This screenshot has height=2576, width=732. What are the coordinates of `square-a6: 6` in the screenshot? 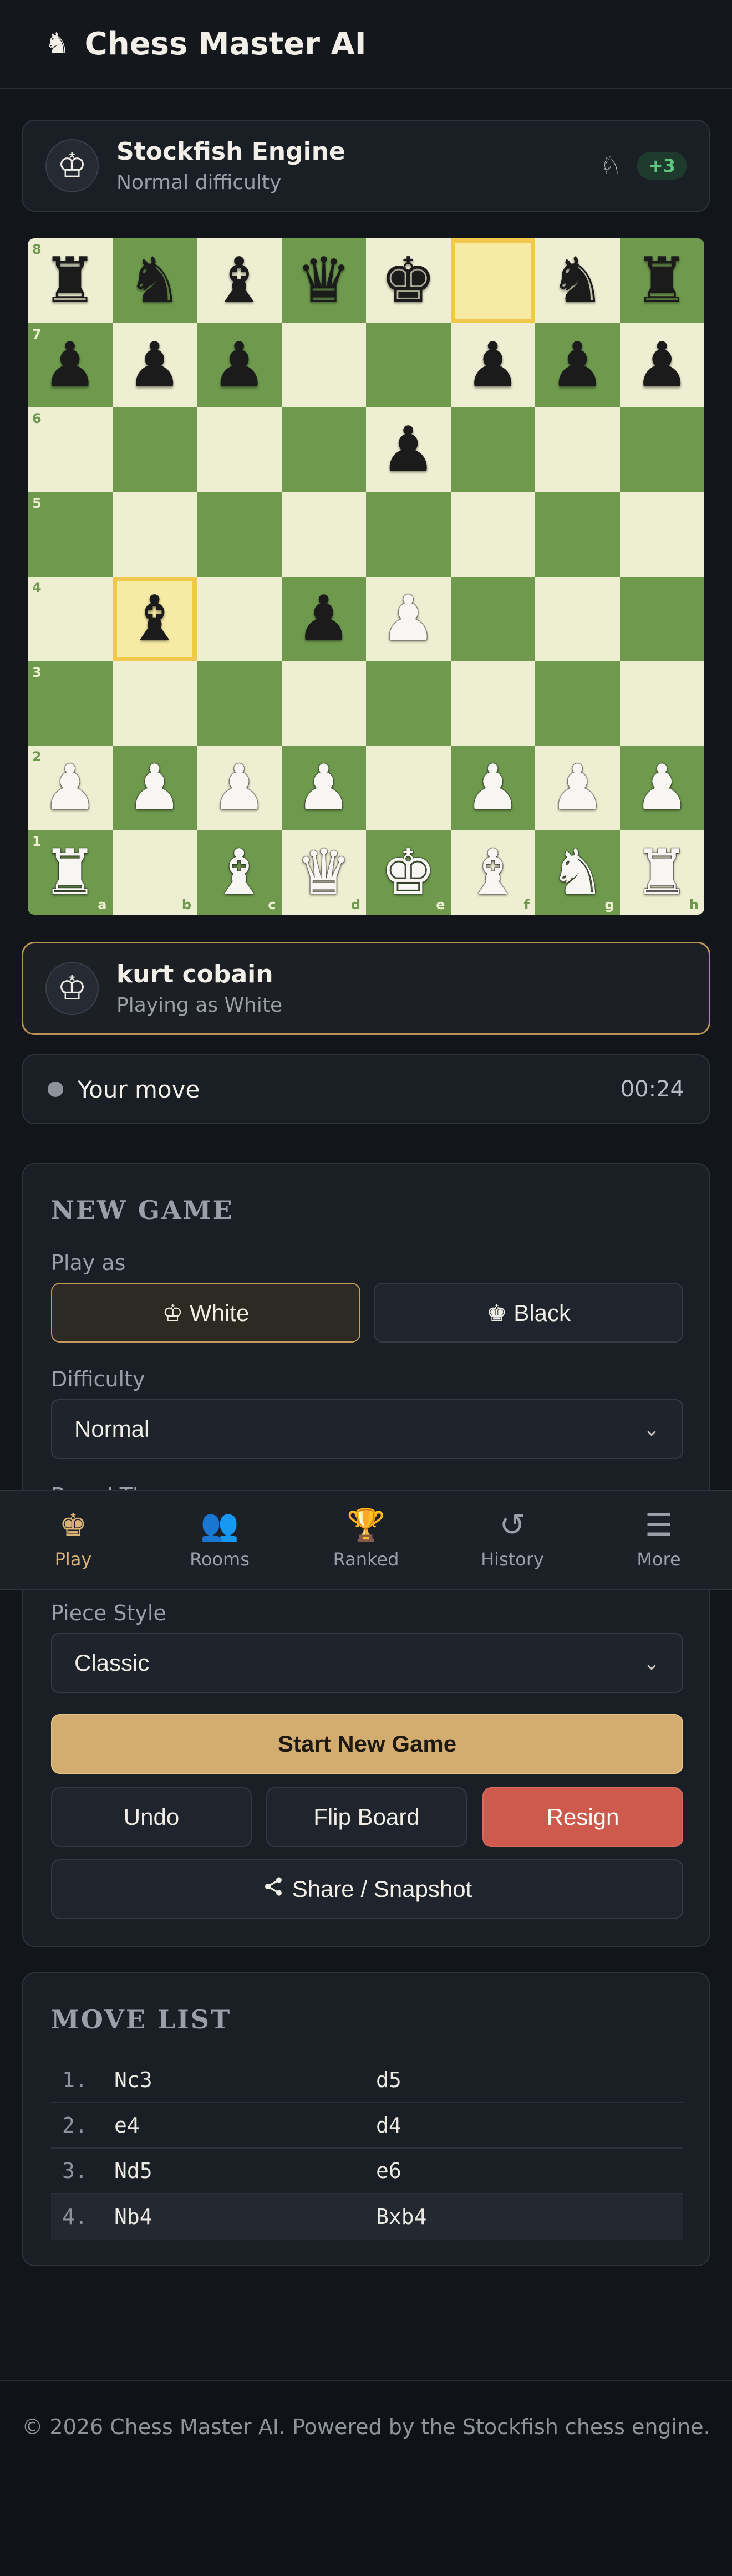 It's located at (70, 449).